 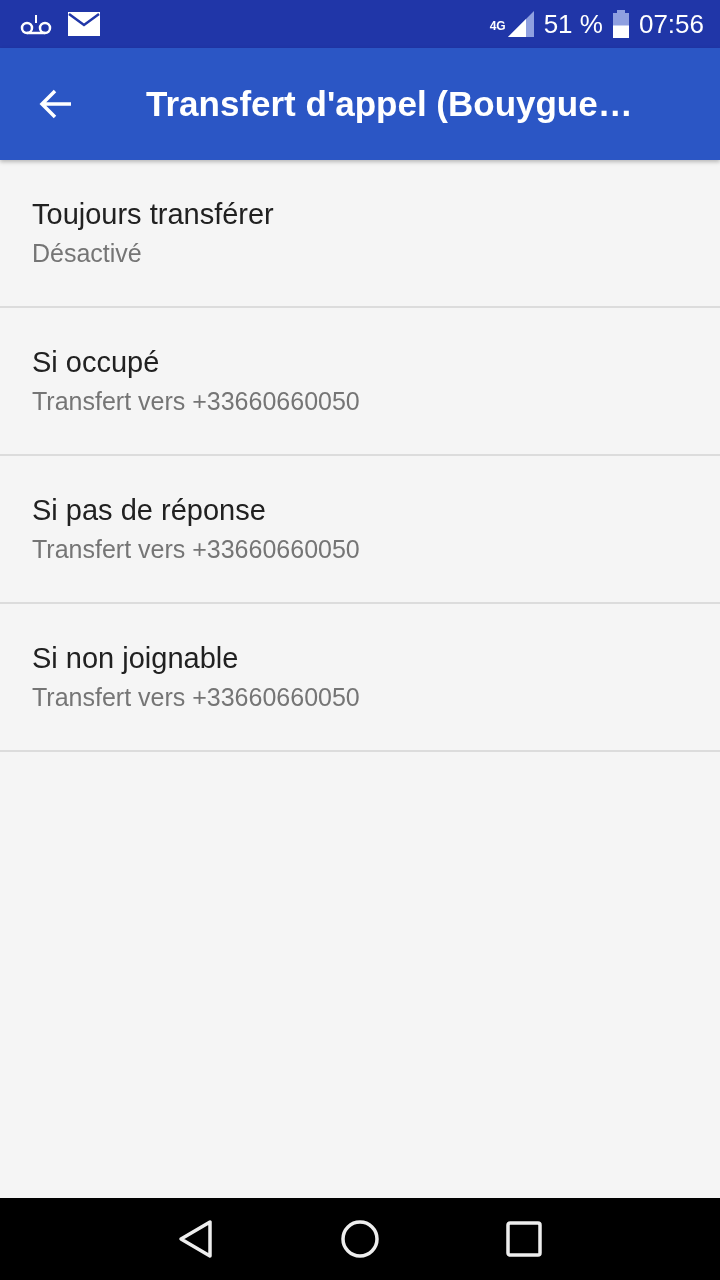 I want to click on network-type: 4G, so click(x=497, y=25).